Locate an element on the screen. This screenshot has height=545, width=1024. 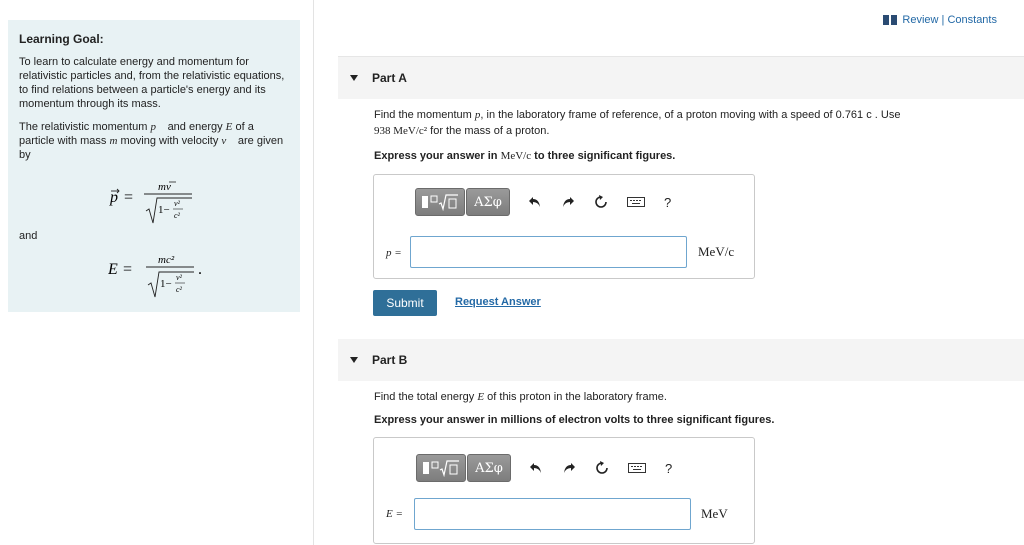
part-b-header: Part B is located at coordinates (681, 360).